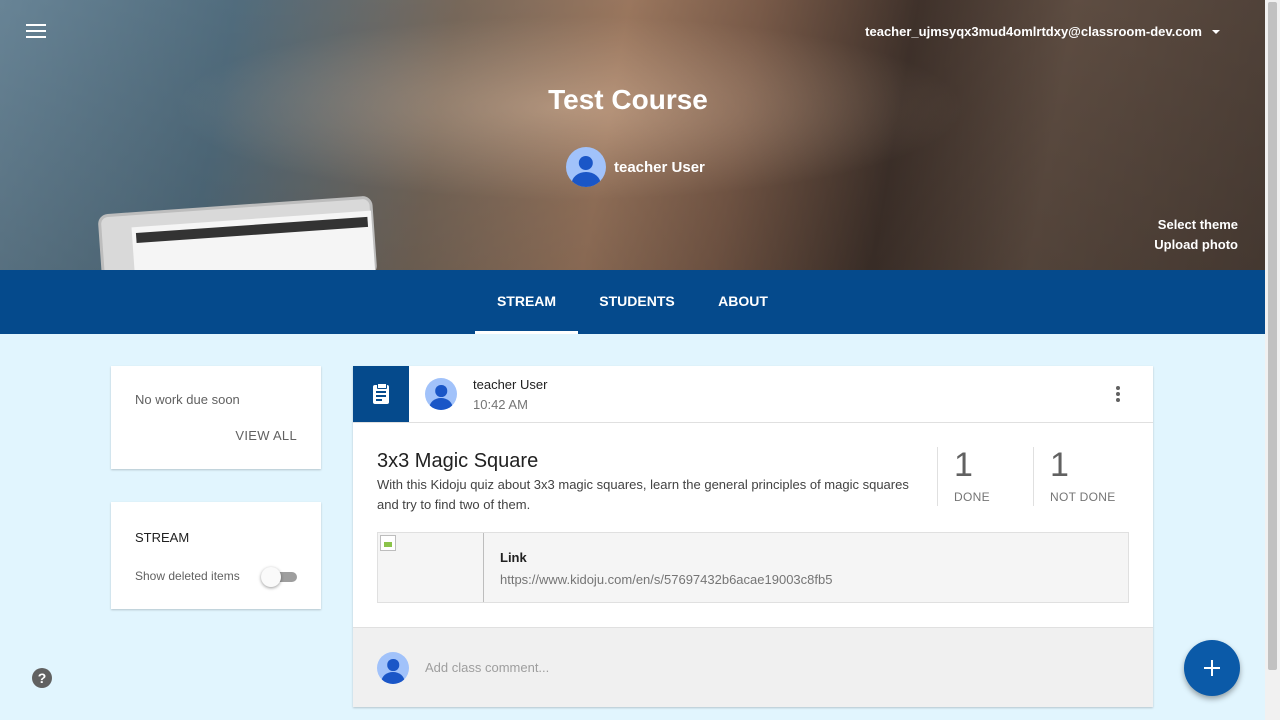  What do you see at coordinates (1059, 465) in the screenshot?
I see `not-done-count: 1` at bounding box center [1059, 465].